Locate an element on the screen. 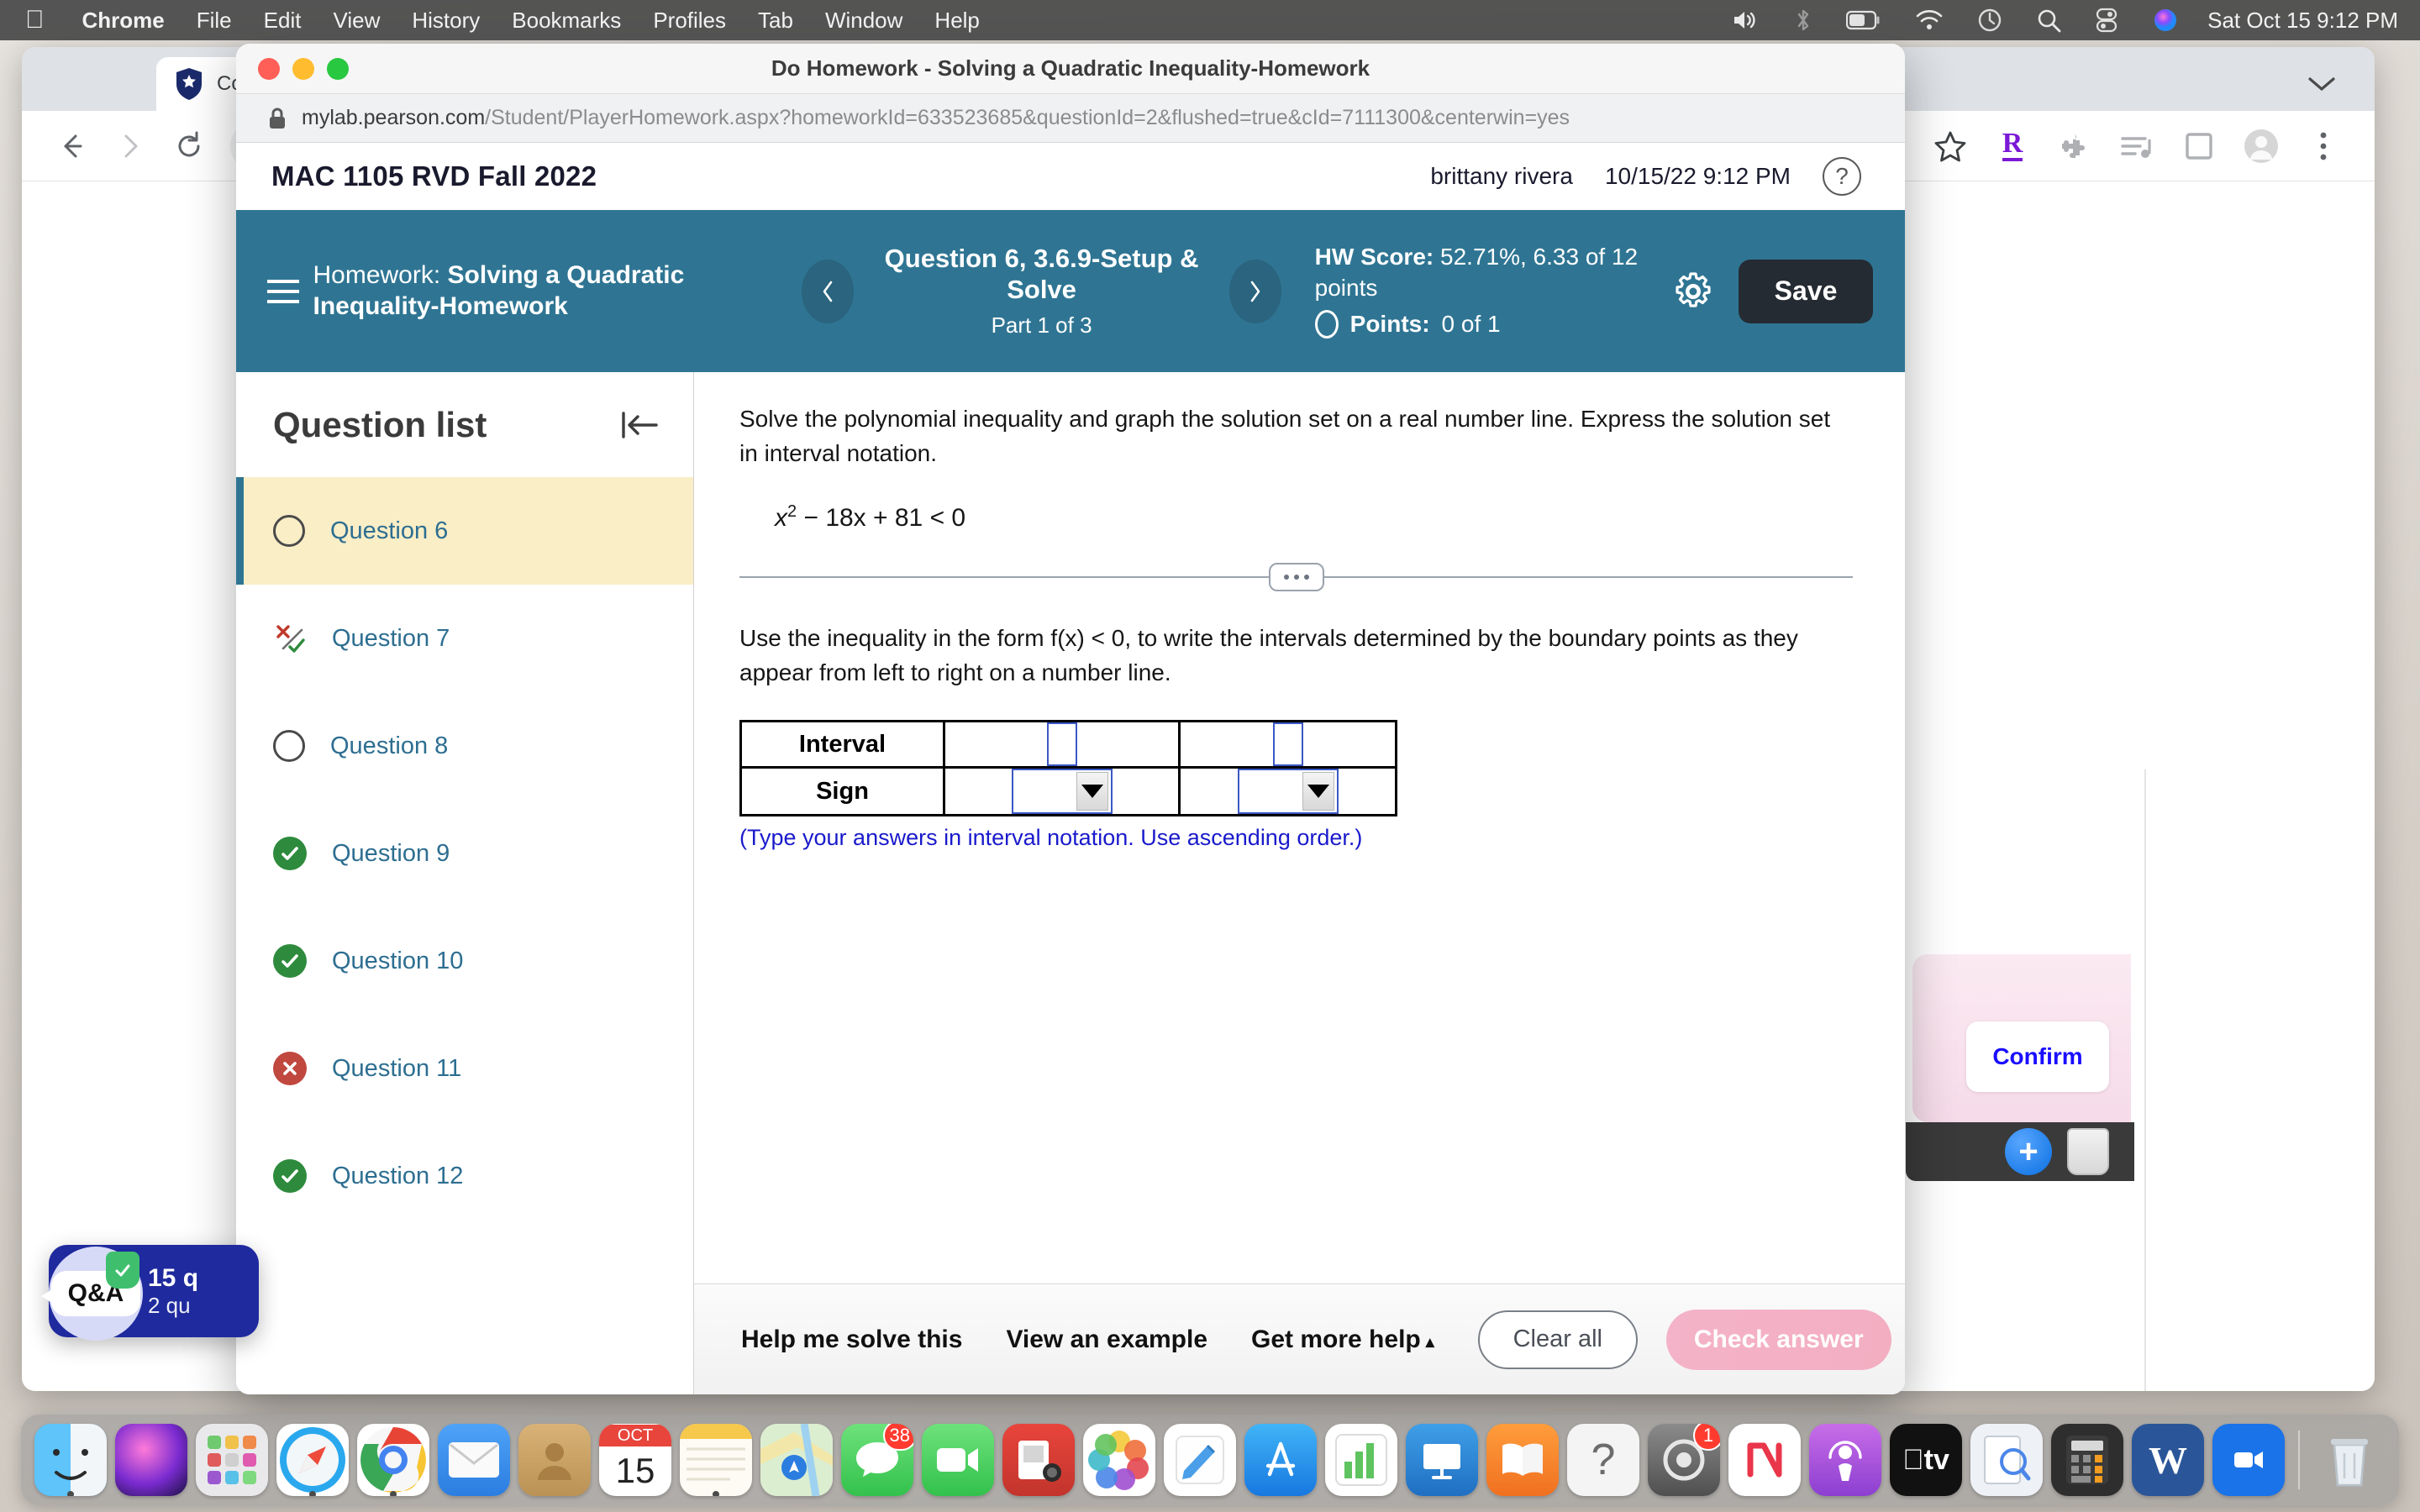 This screenshot has height=1512, width=2420. dock-item-photos is located at coordinates (1119, 1460).